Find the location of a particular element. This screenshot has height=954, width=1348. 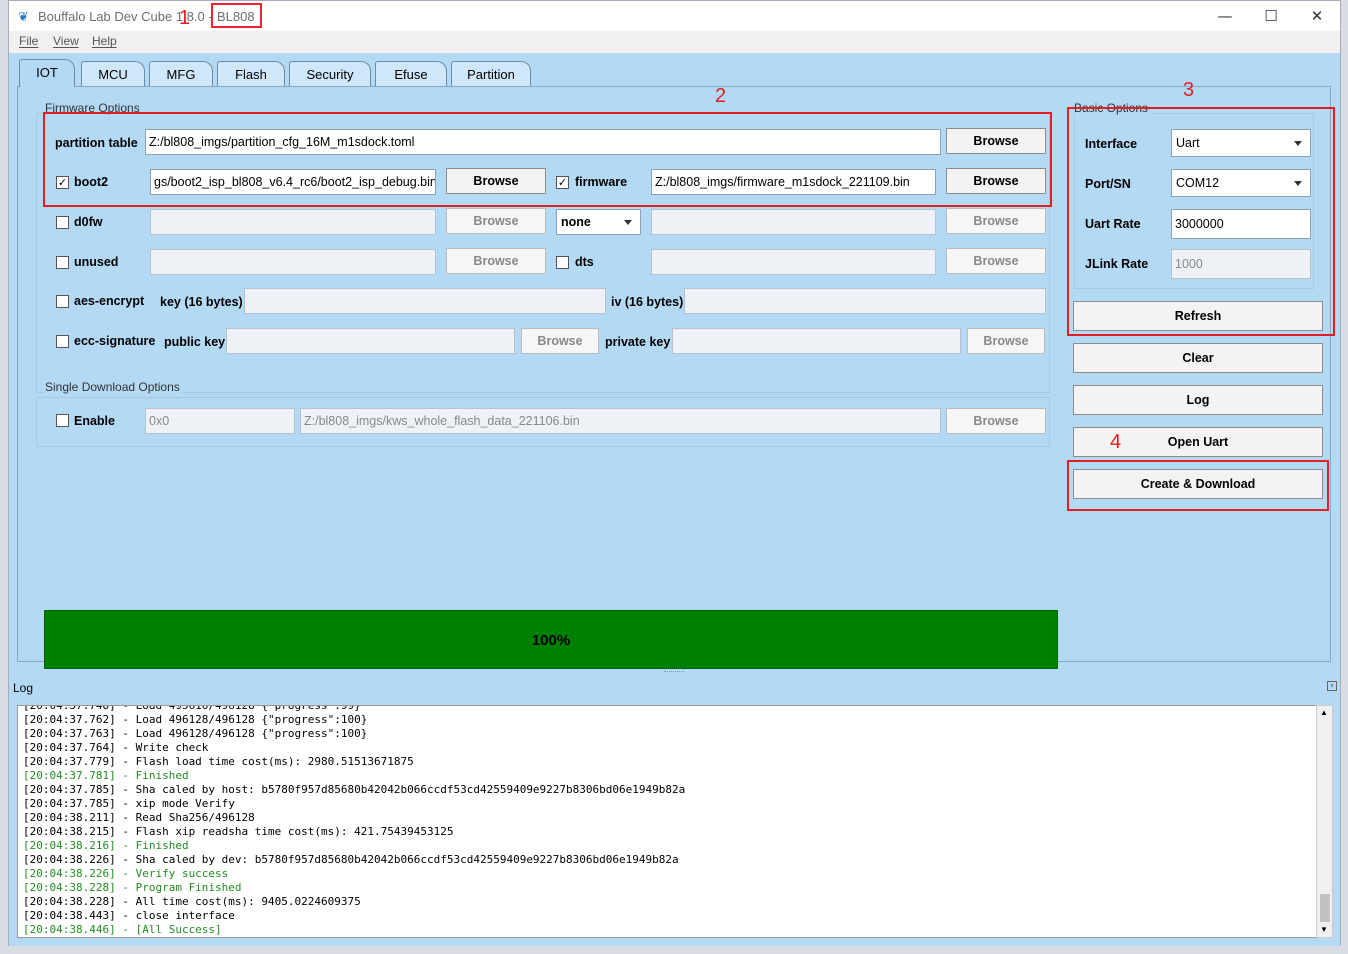

progress-label: 100% is located at coordinates (551, 640).